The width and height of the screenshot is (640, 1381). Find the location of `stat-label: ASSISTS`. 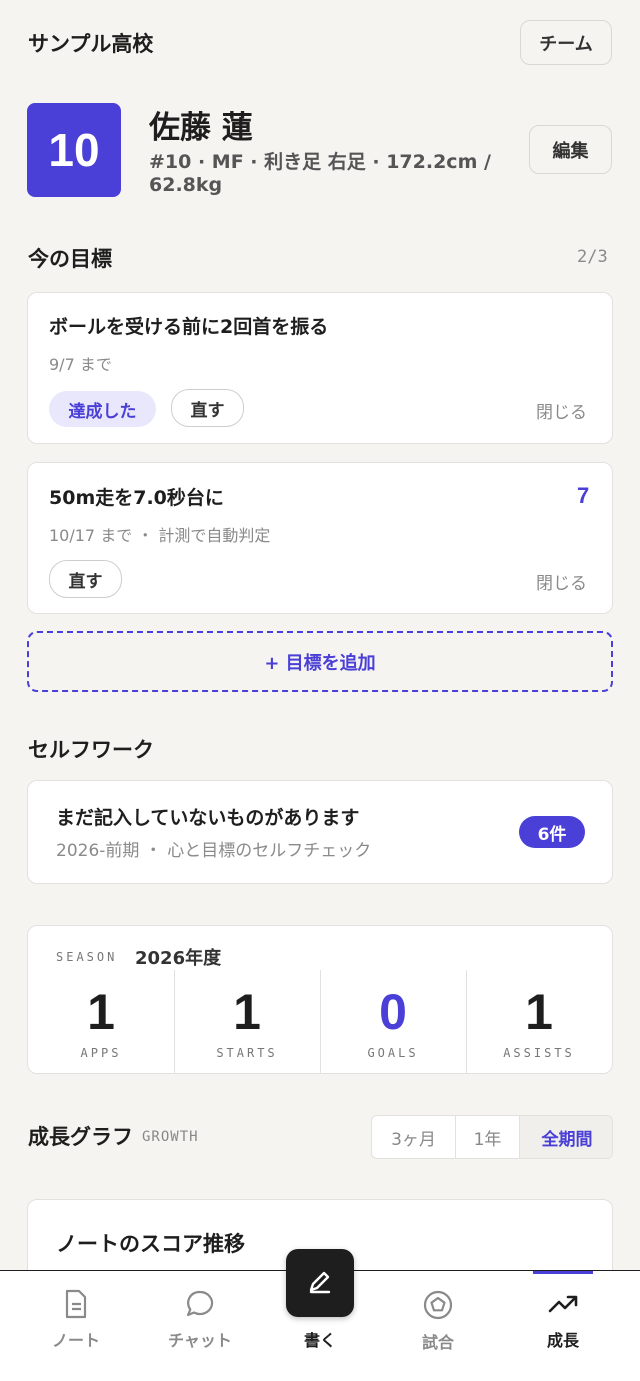

stat-label: ASSISTS is located at coordinates (539, 1053).